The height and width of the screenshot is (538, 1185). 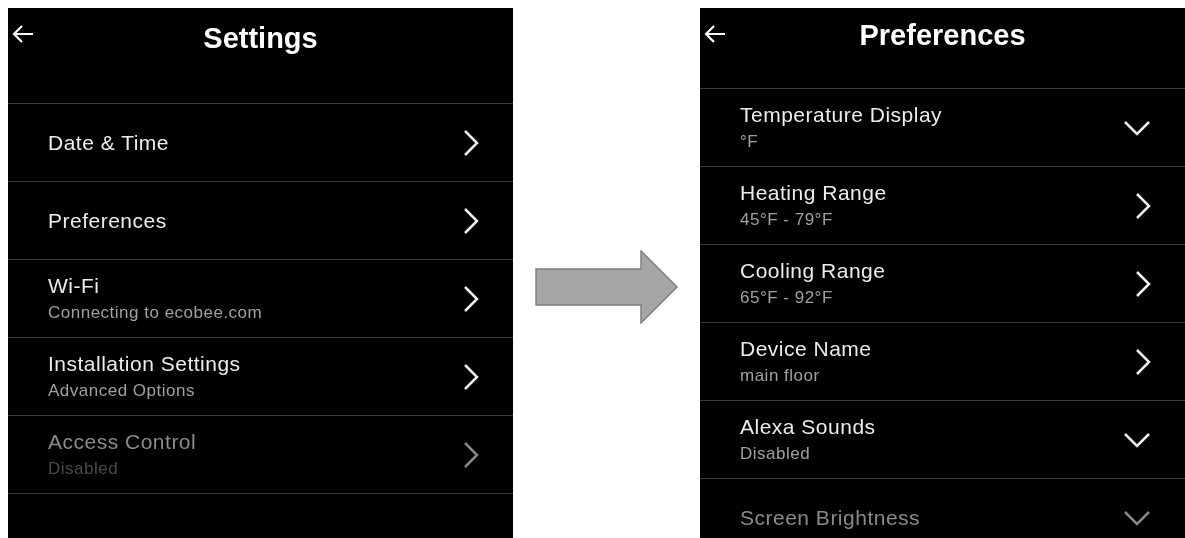 What do you see at coordinates (787, 219) in the screenshot?
I see `row-value: 45°F - 79°F` at bounding box center [787, 219].